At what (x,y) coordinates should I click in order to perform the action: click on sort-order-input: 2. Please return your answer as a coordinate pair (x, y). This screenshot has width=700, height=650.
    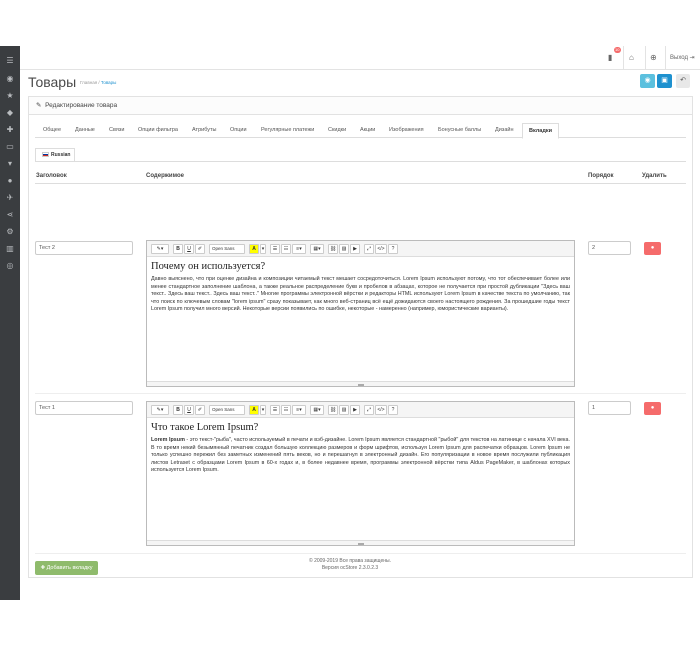
    Looking at the image, I should click on (609, 248).